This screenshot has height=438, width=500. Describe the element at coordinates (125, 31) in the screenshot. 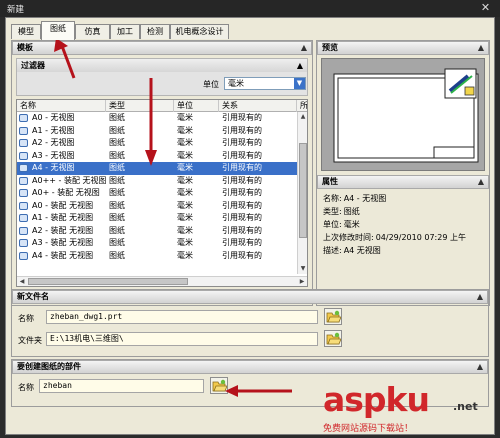

I see `tab-manufacturing: 加工` at that location.